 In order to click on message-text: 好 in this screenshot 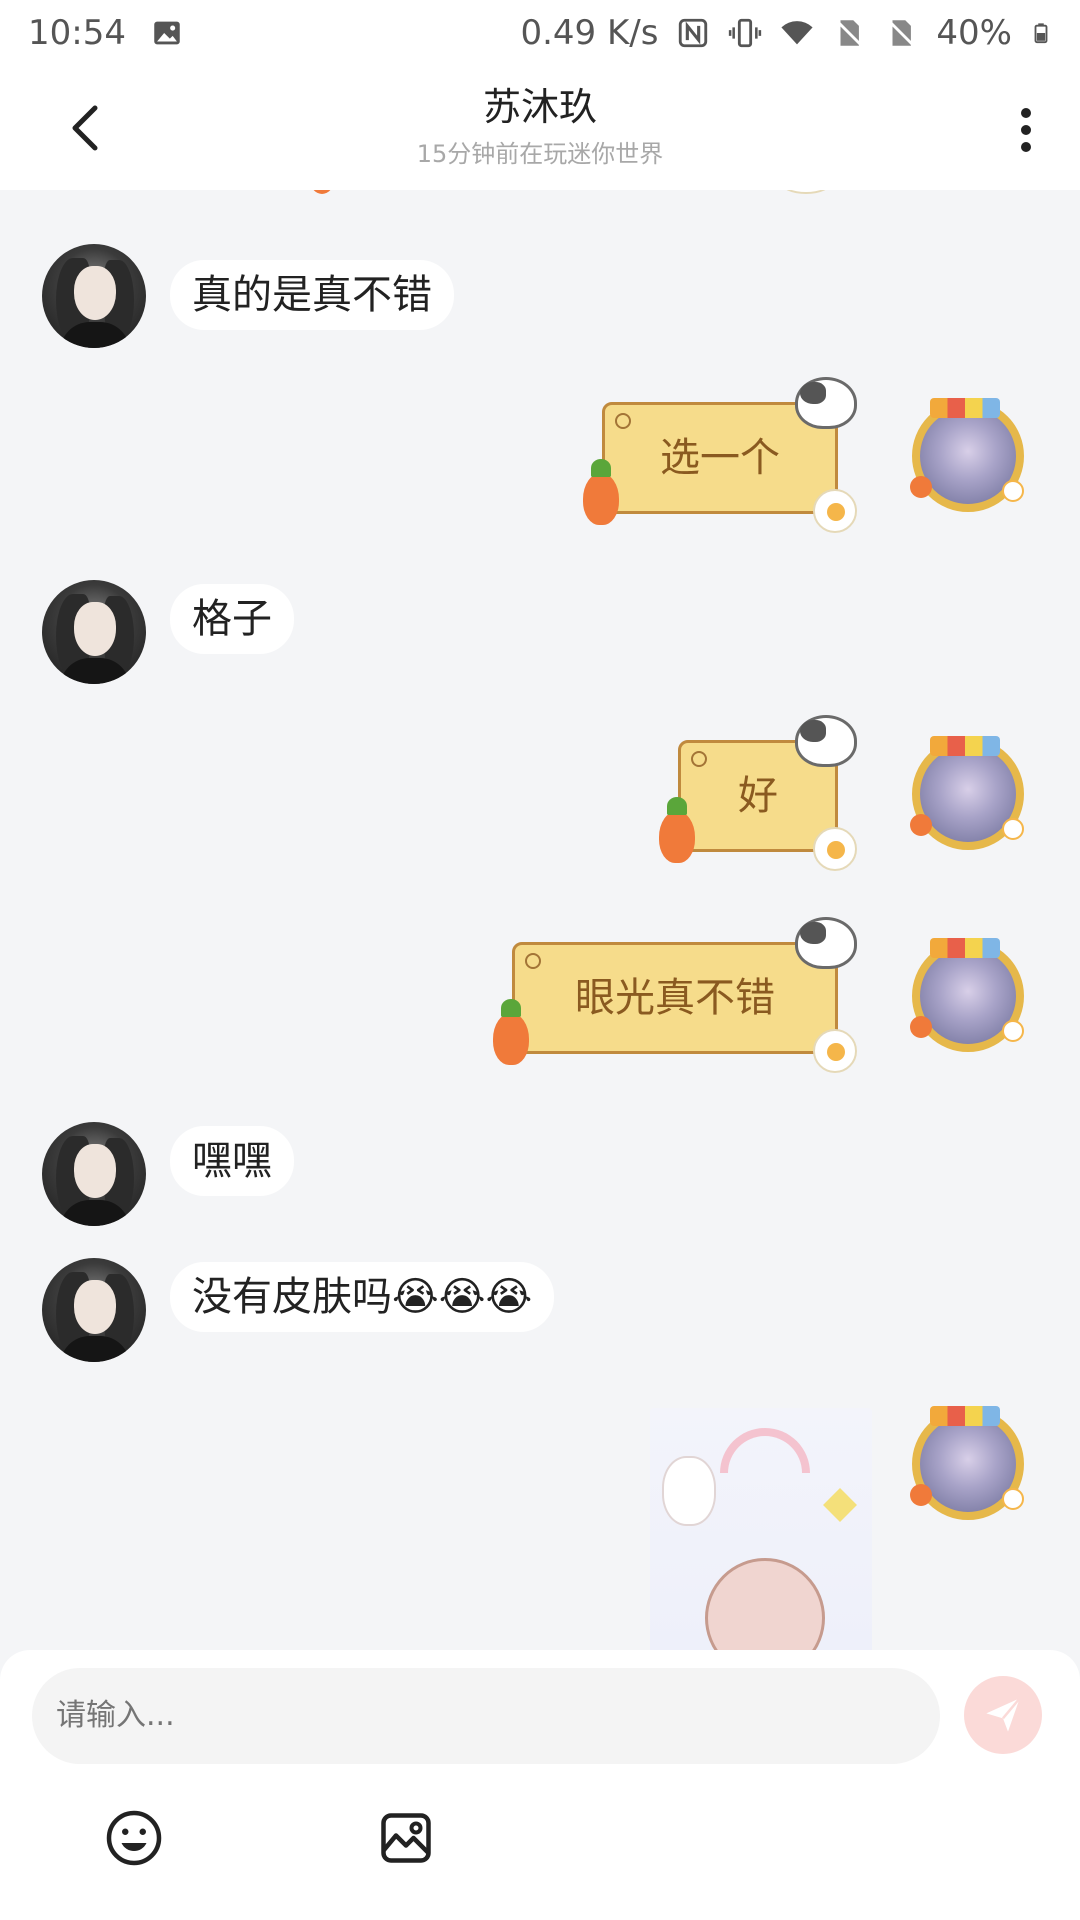, I will do `click(758, 796)`.